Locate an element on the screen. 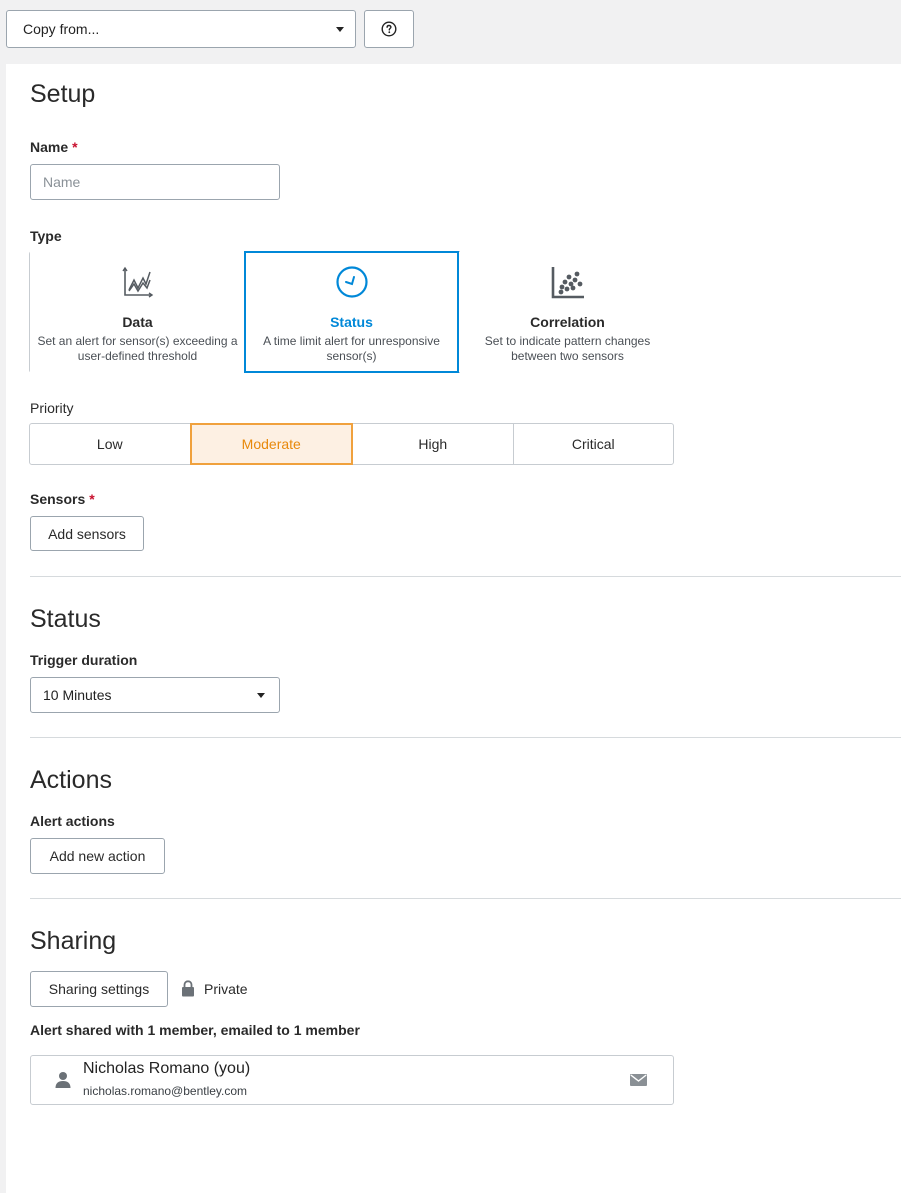 This screenshot has height=1193, width=901. priority-option-high: High is located at coordinates (433, 444).